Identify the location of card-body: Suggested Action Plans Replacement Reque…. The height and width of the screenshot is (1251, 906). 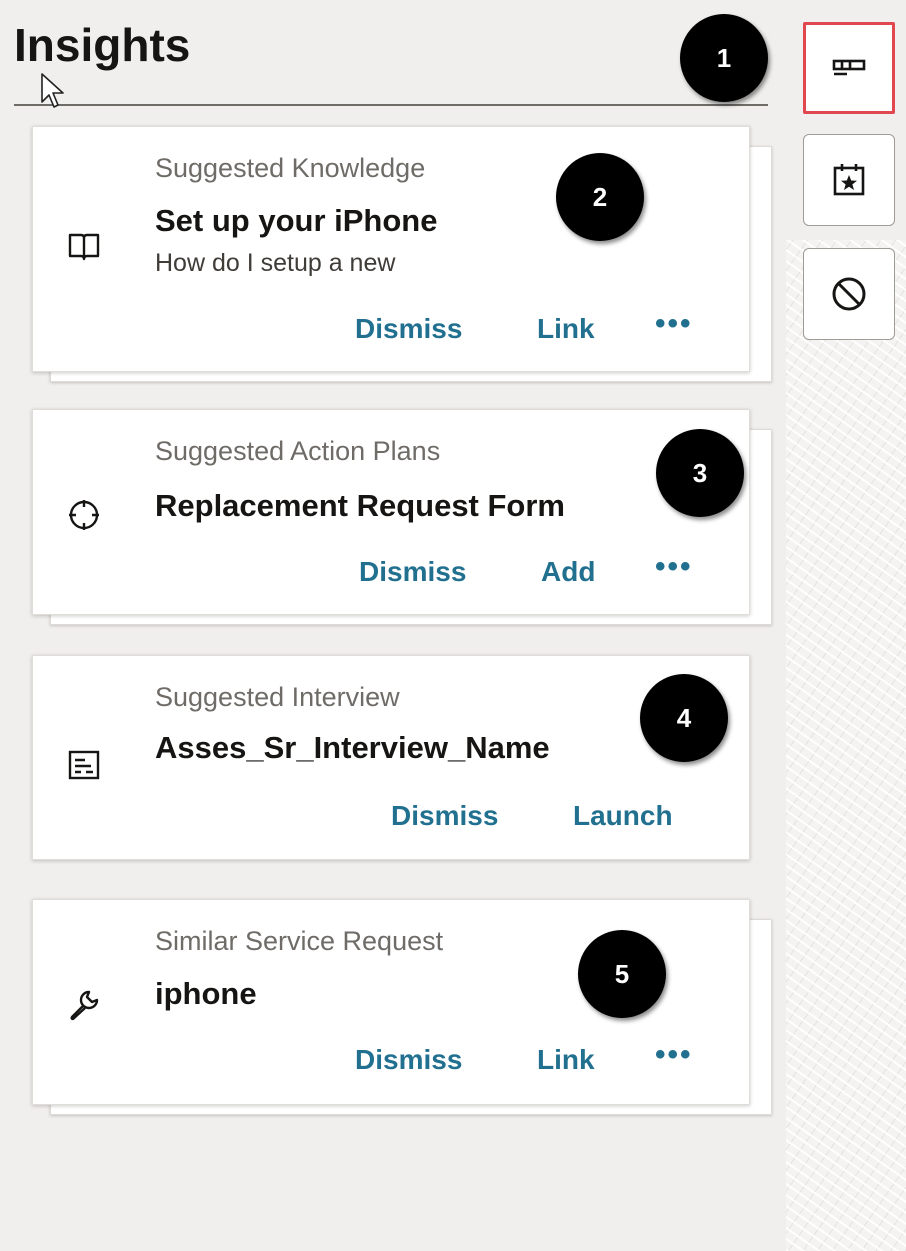
(391, 512).